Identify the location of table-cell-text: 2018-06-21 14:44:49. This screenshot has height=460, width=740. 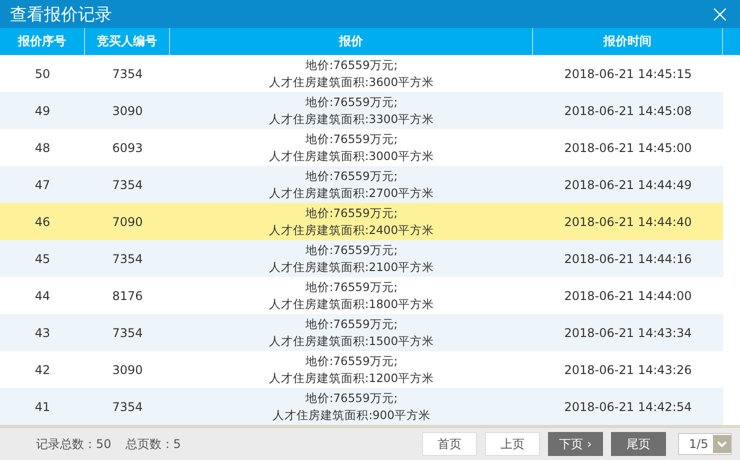
(628, 185).